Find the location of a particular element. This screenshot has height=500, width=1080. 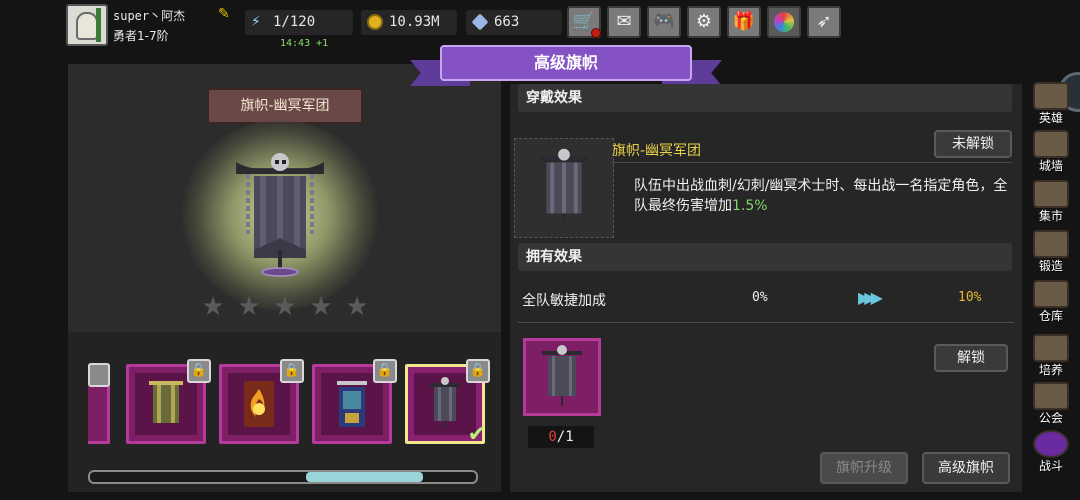

gem-counter: 663 is located at coordinates (514, 22).